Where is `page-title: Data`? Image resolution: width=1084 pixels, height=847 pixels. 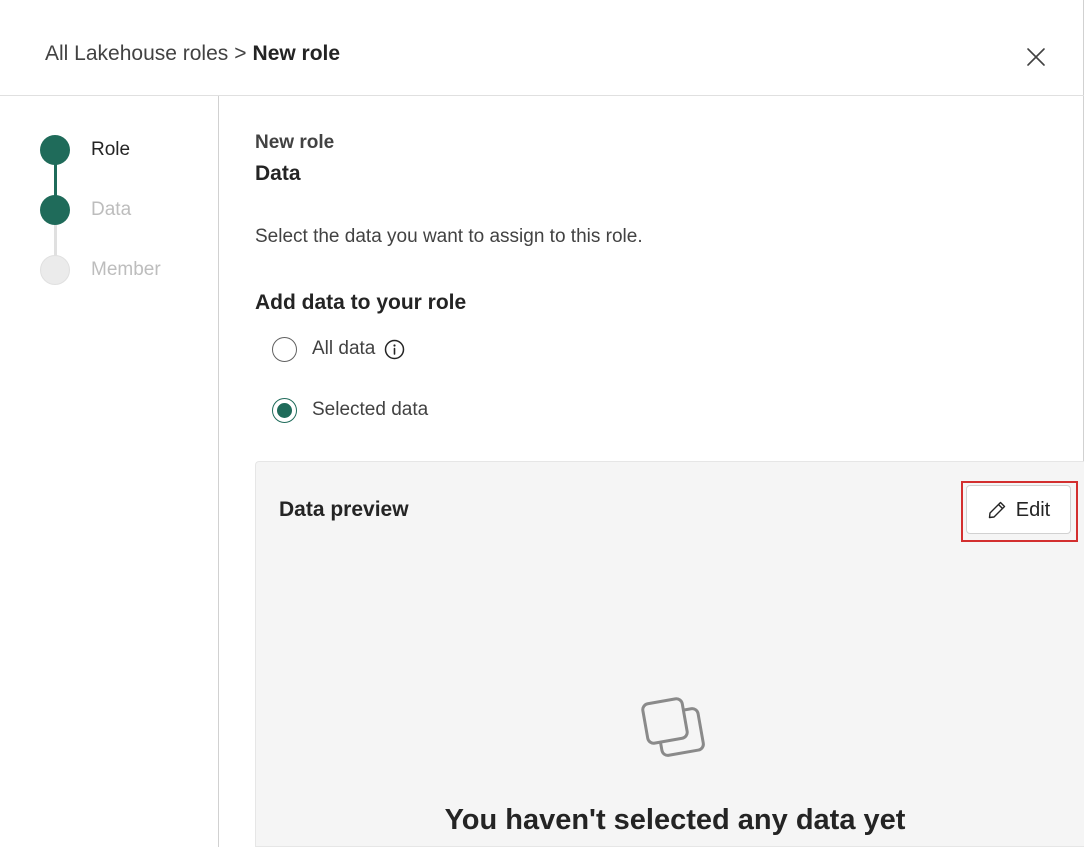 page-title: Data is located at coordinates (278, 173).